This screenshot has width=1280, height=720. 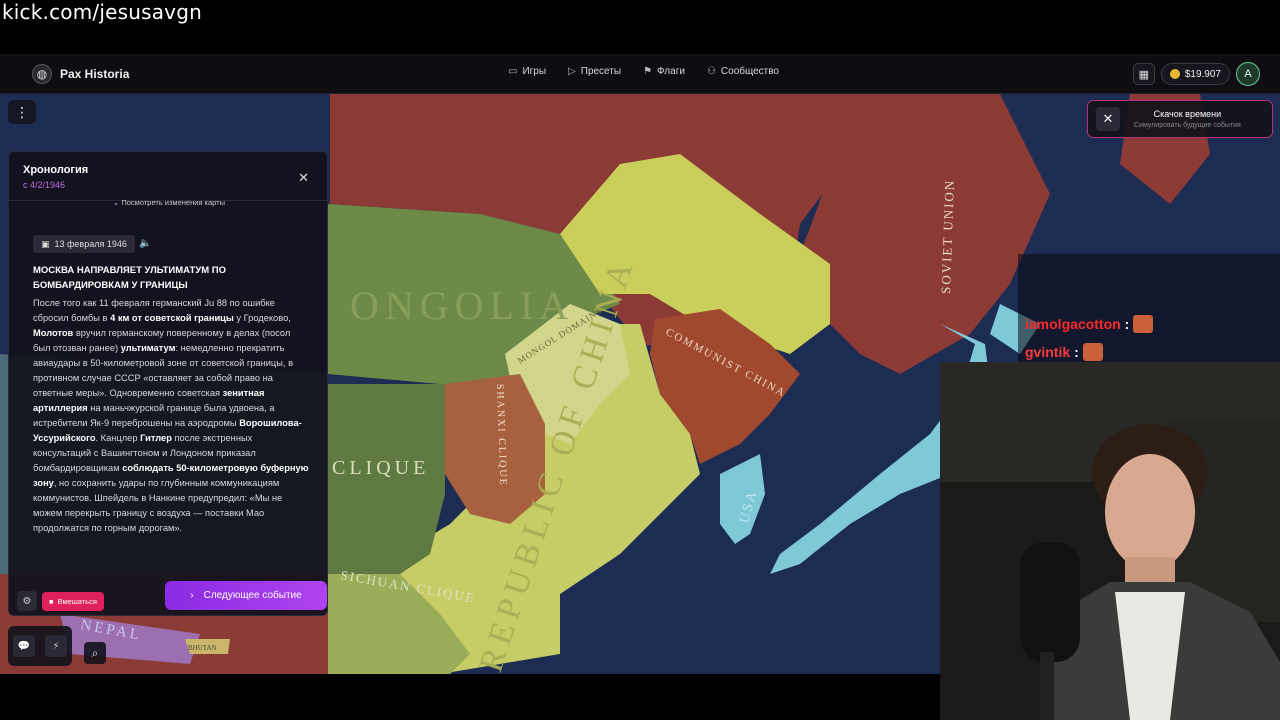 What do you see at coordinates (40, 646) in the screenshot?
I see `bottom-tools: 💬 ⚡` at bounding box center [40, 646].